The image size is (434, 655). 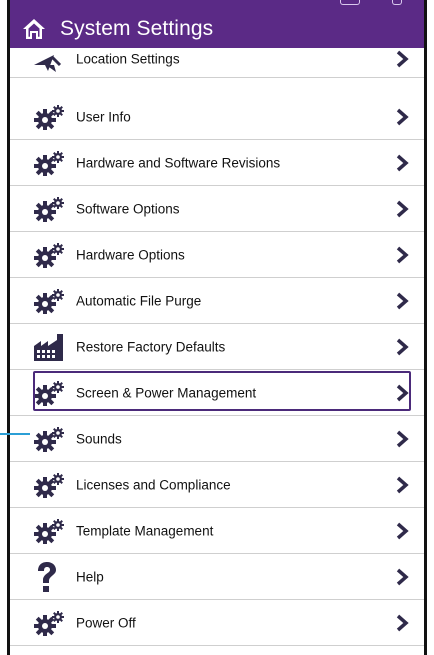 I want to click on menu-item-location-settings: Location Settings, so click(x=217, y=59).